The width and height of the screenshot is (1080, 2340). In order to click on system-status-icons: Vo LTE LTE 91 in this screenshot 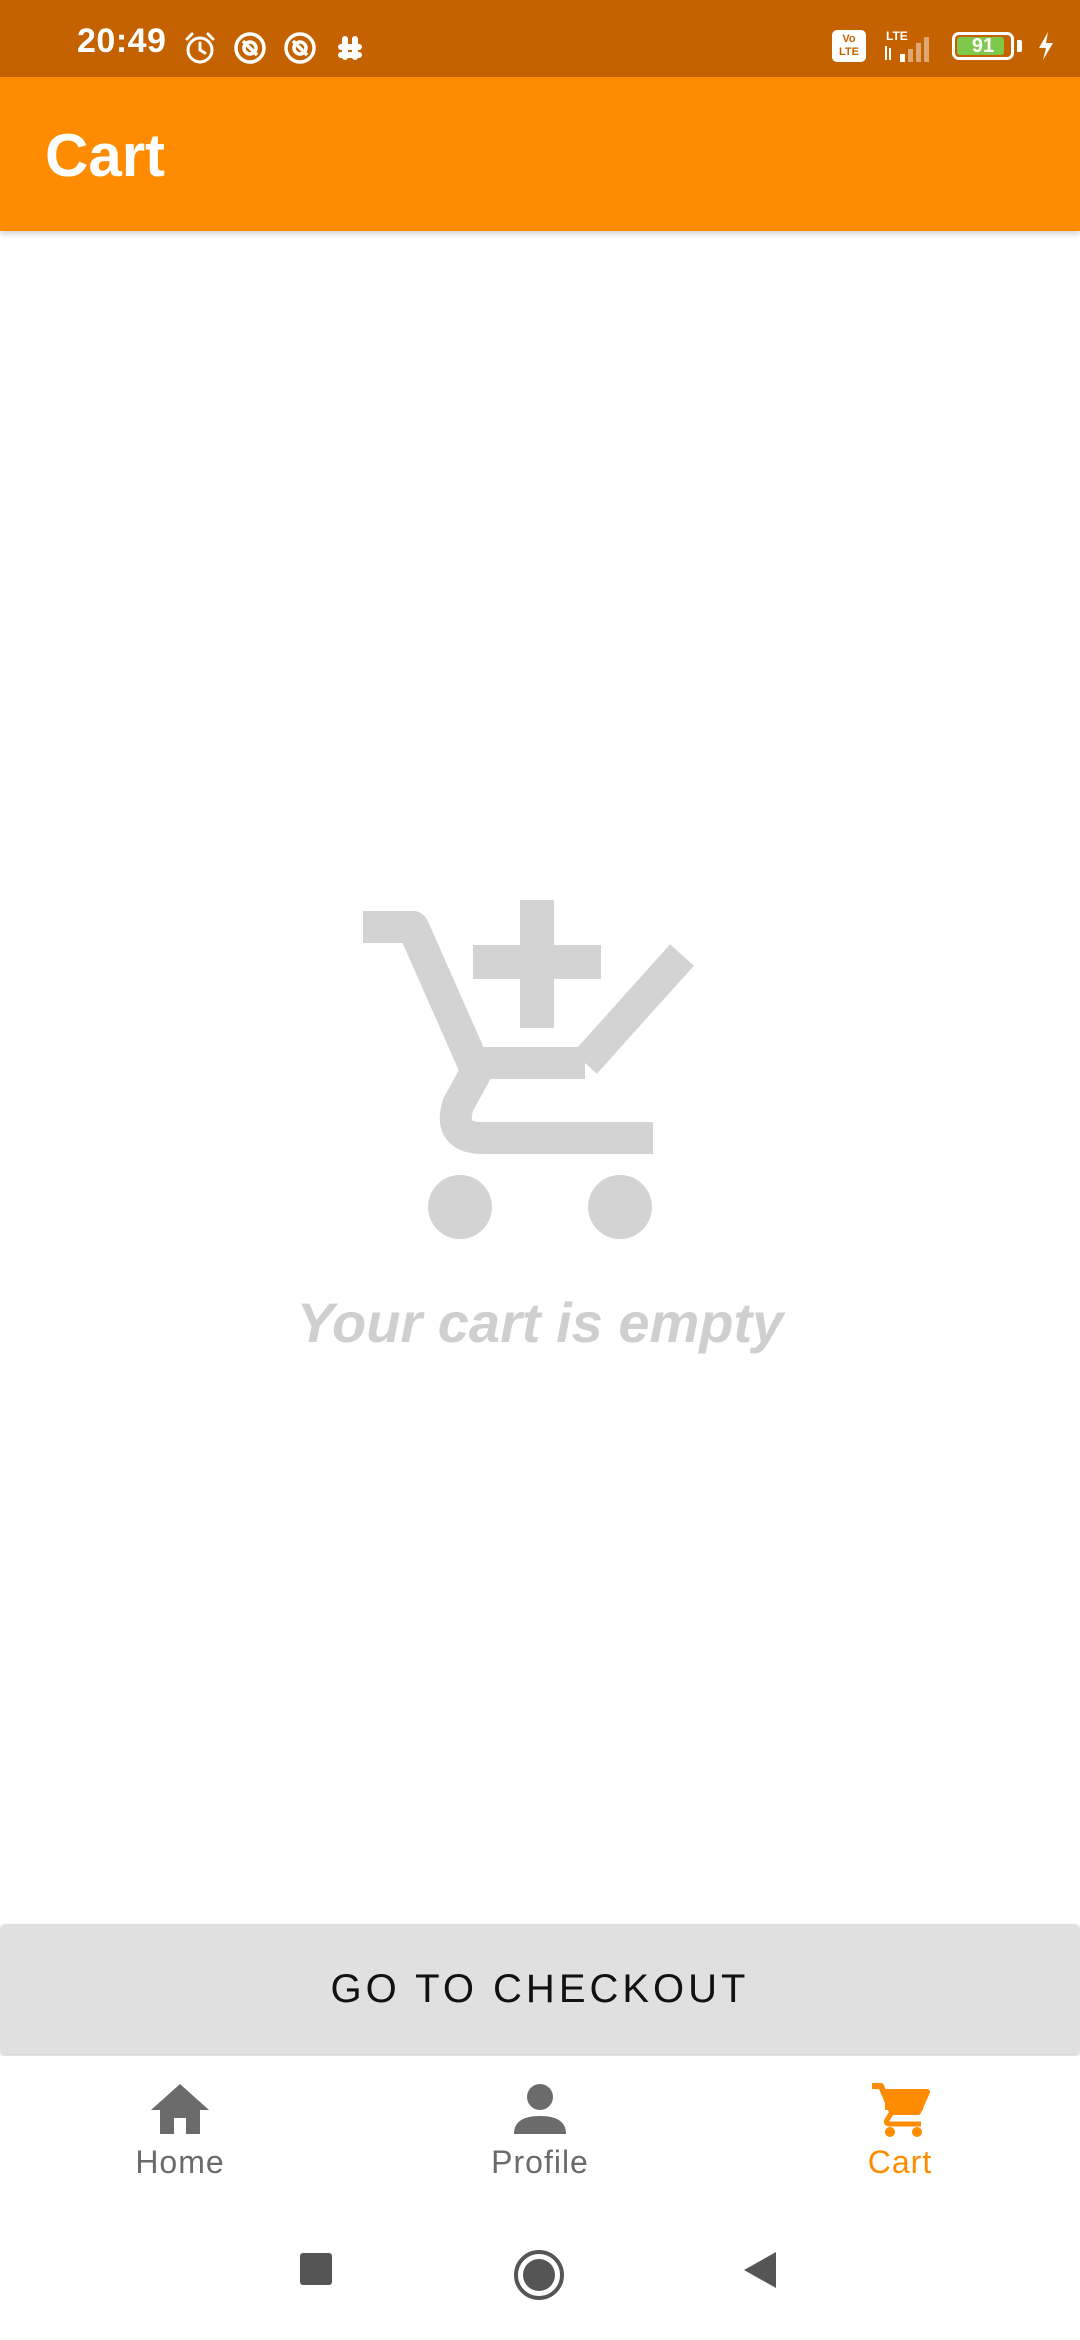, I will do `click(944, 46)`.